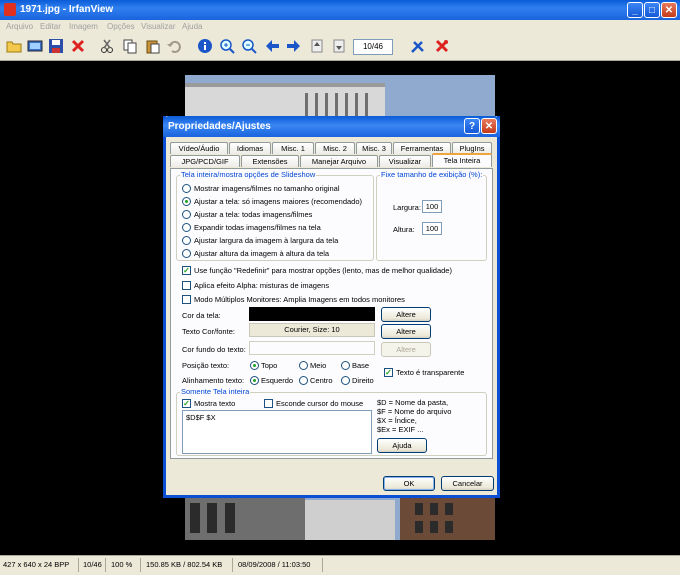  What do you see at coordinates (186, 403) in the screenshot?
I see `checkbox-show-text: ✓` at bounding box center [186, 403].